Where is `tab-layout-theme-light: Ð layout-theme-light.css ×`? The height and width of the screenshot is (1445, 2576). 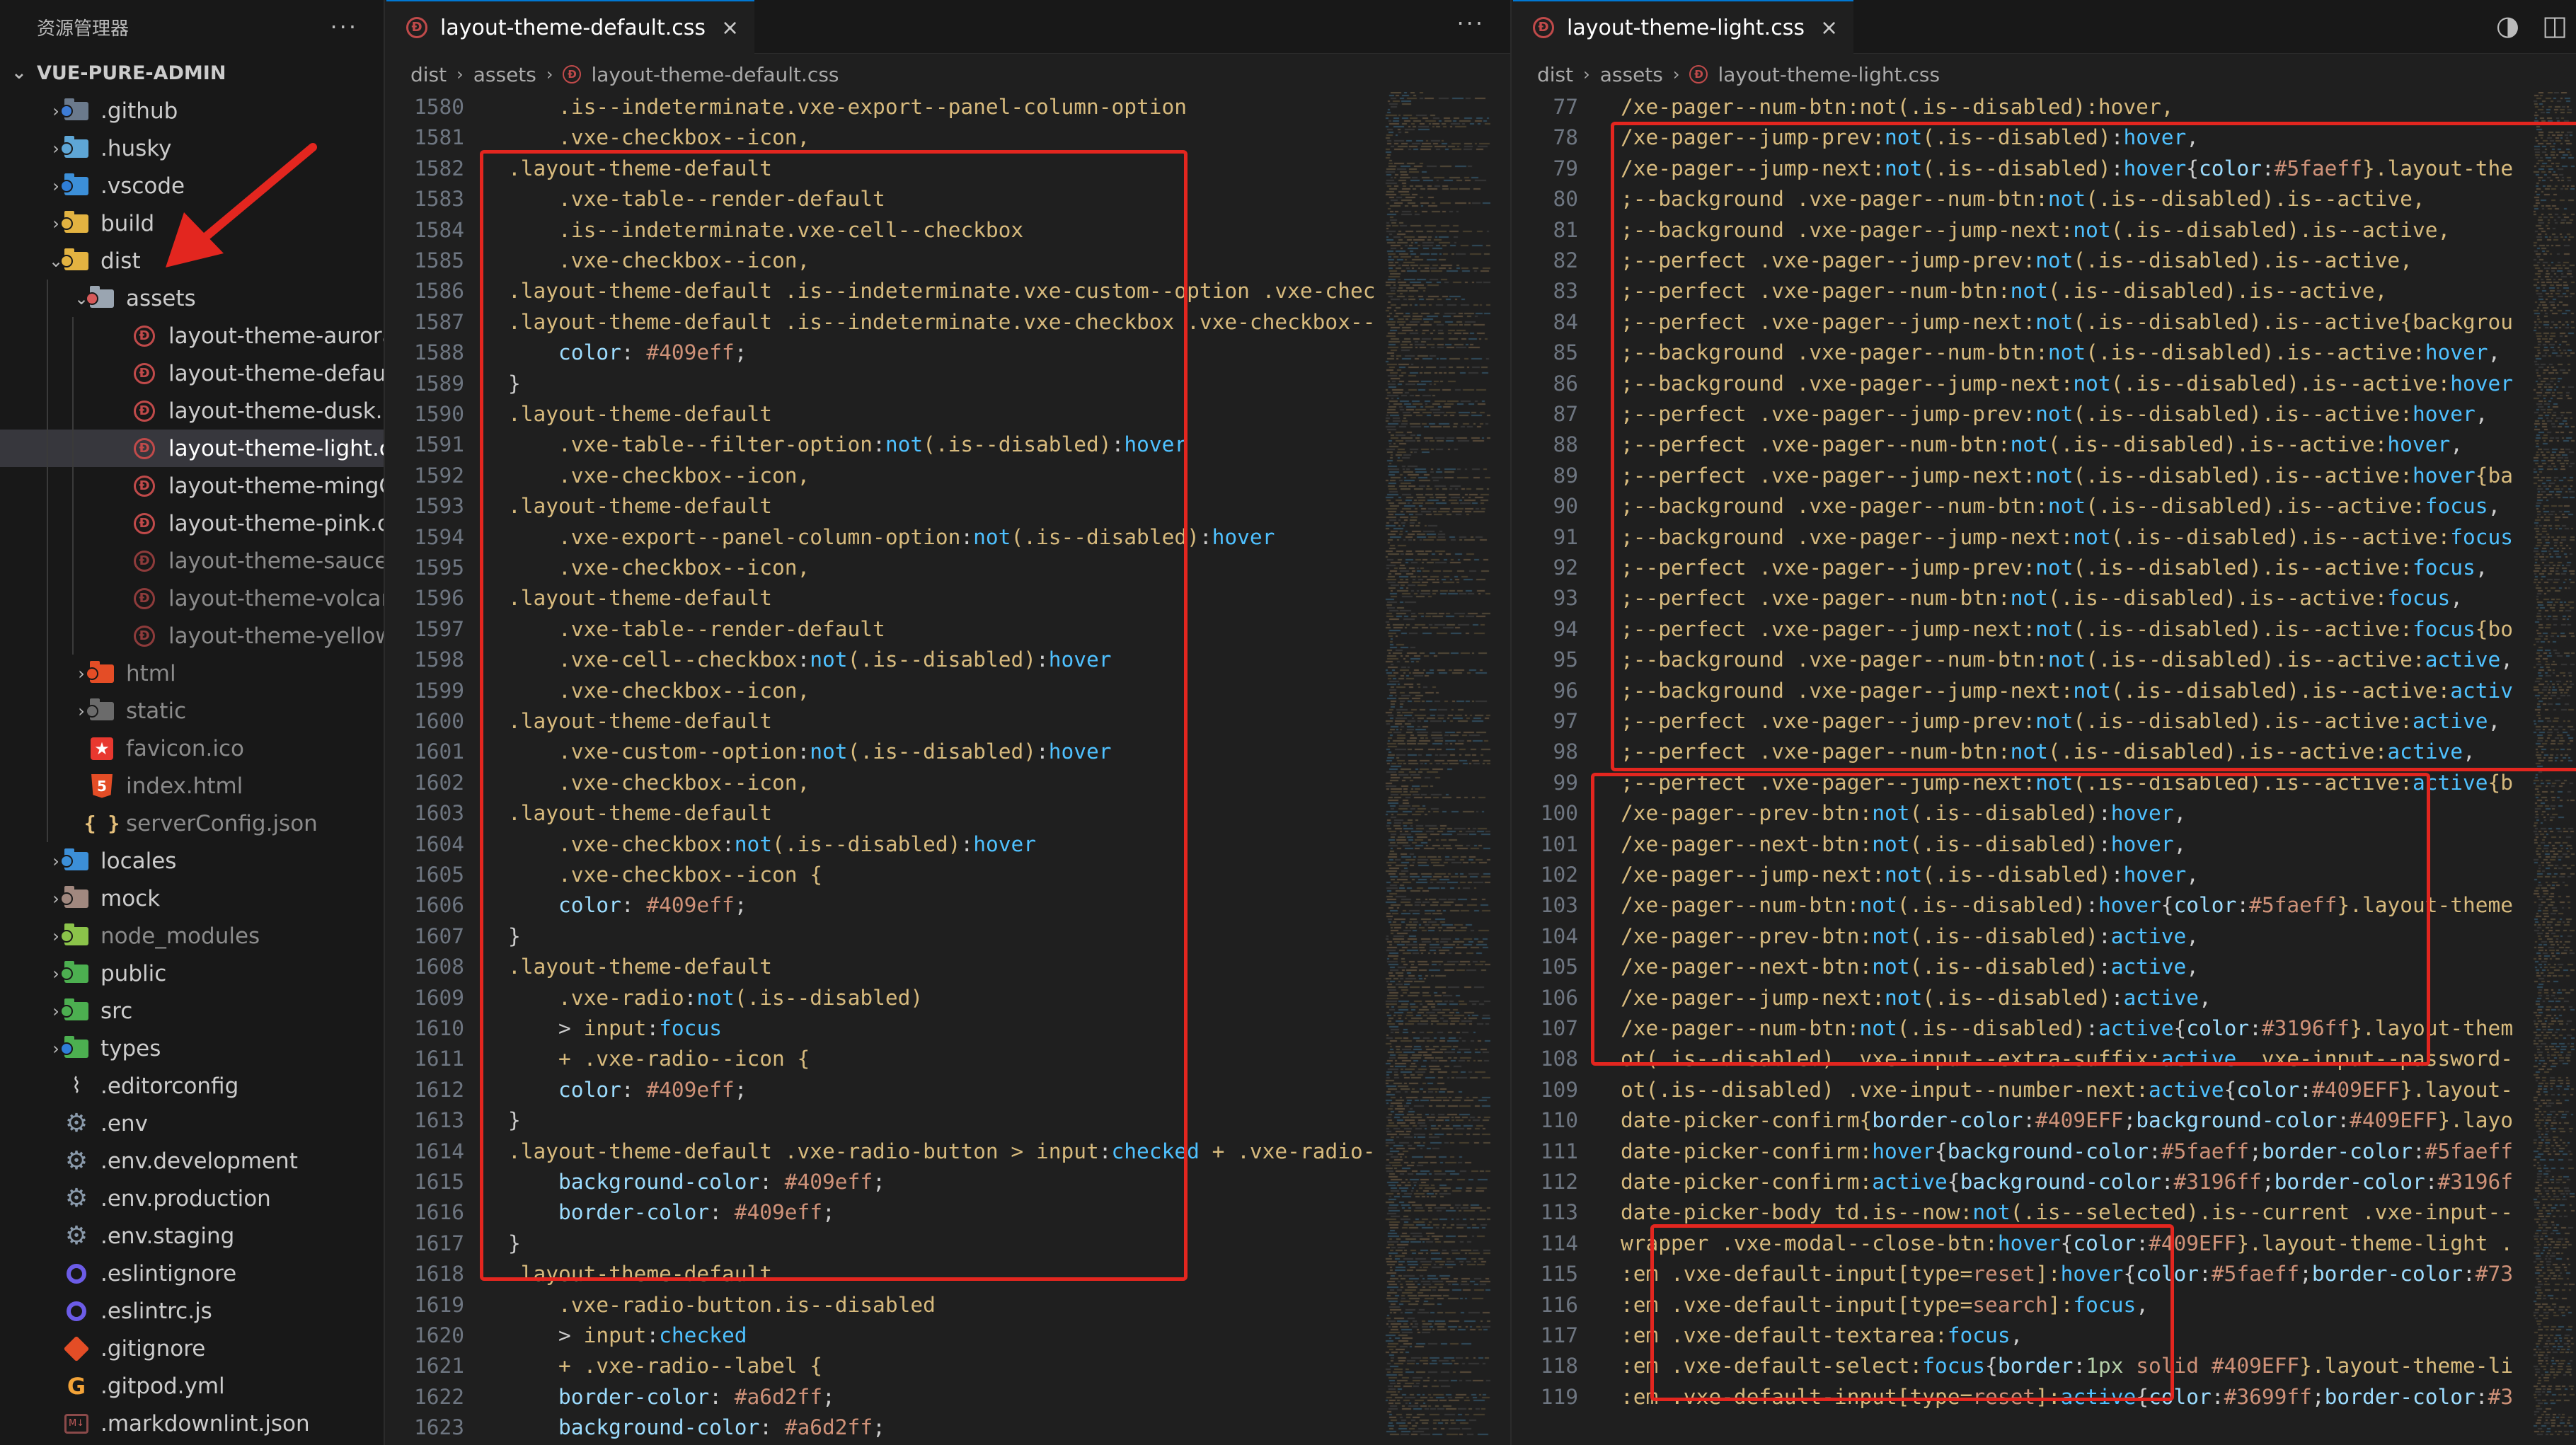
tab-layout-theme-light: Ð layout-theme-light.css × is located at coordinates (1684, 27).